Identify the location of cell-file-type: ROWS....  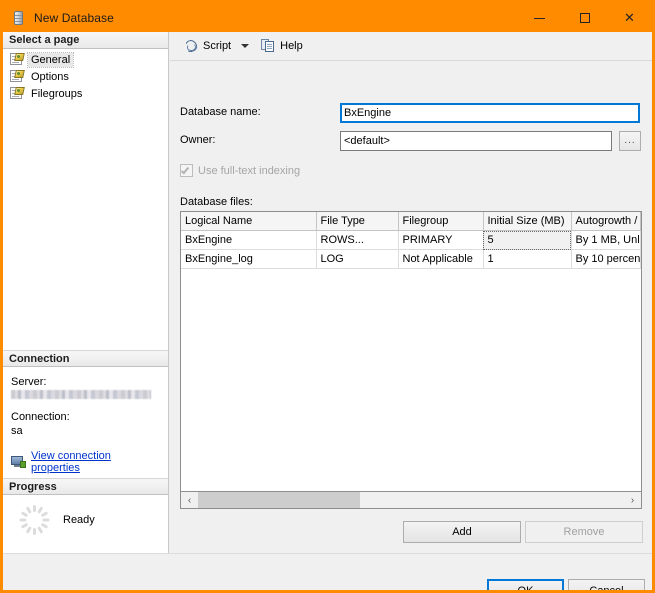
(357, 240).